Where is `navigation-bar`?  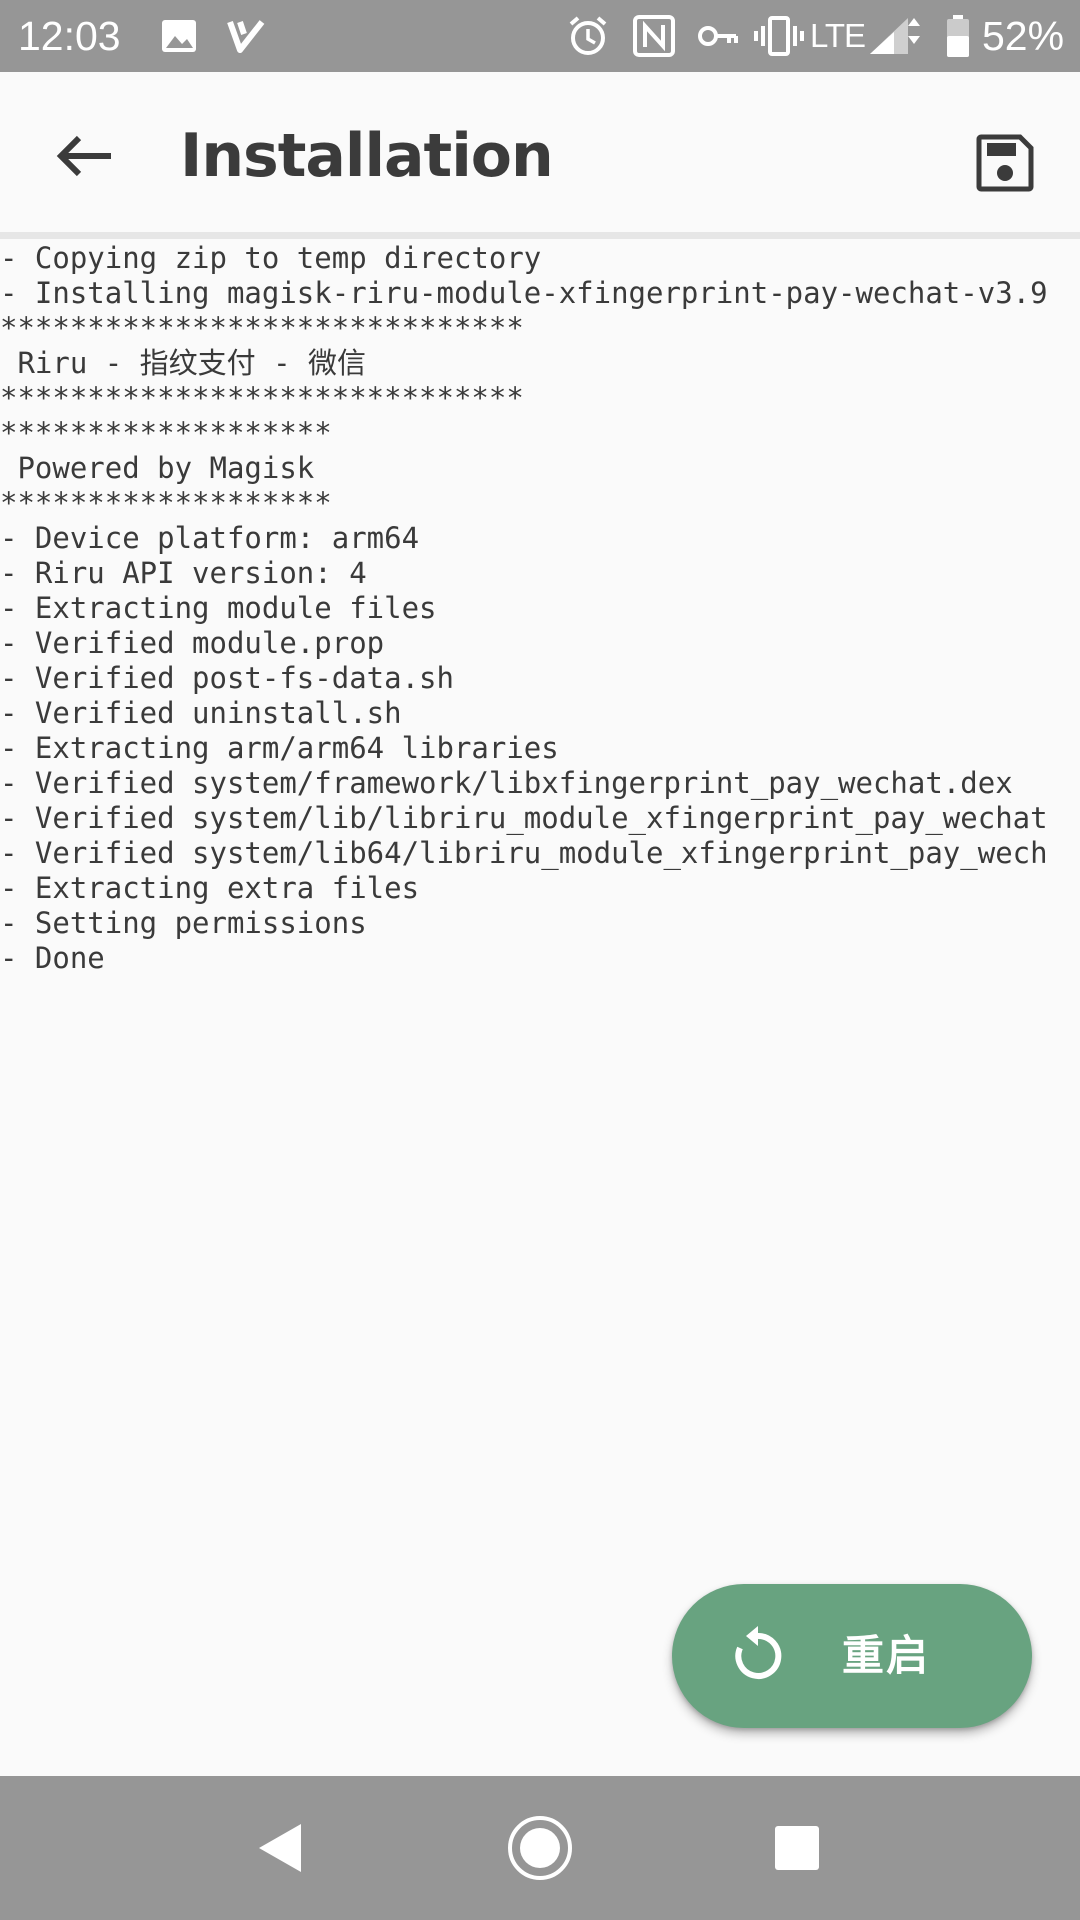 navigation-bar is located at coordinates (540, 1848).